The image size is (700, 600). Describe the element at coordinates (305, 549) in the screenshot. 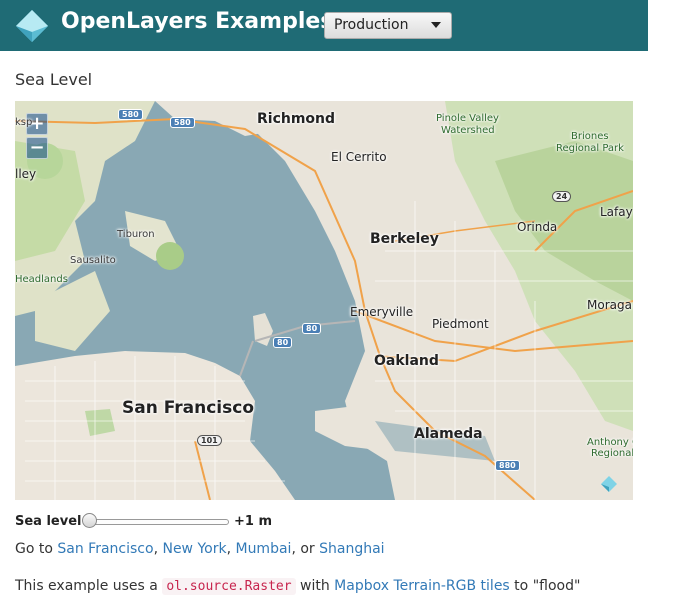

I see `separator: , or` at that location.